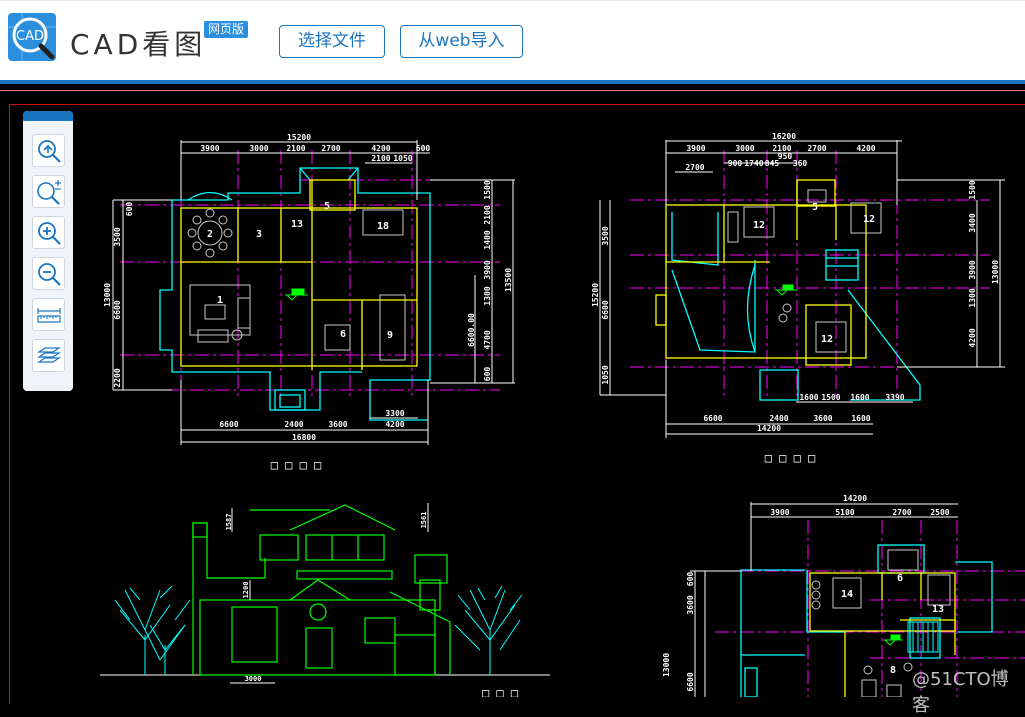 Image resolution: width=1025 pixels, height=717 pixels. I want to click on dim-text: 16200, so click(784, 136).